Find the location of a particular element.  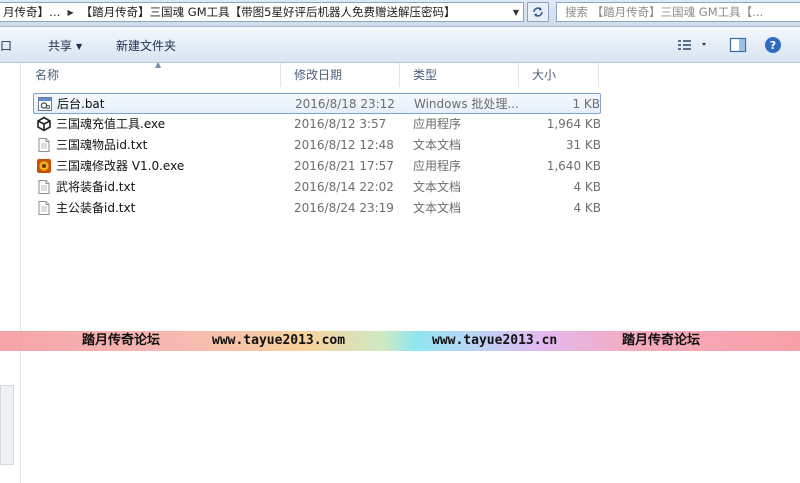

nav-pane-scrollbar is located at coordinates (7, 425).